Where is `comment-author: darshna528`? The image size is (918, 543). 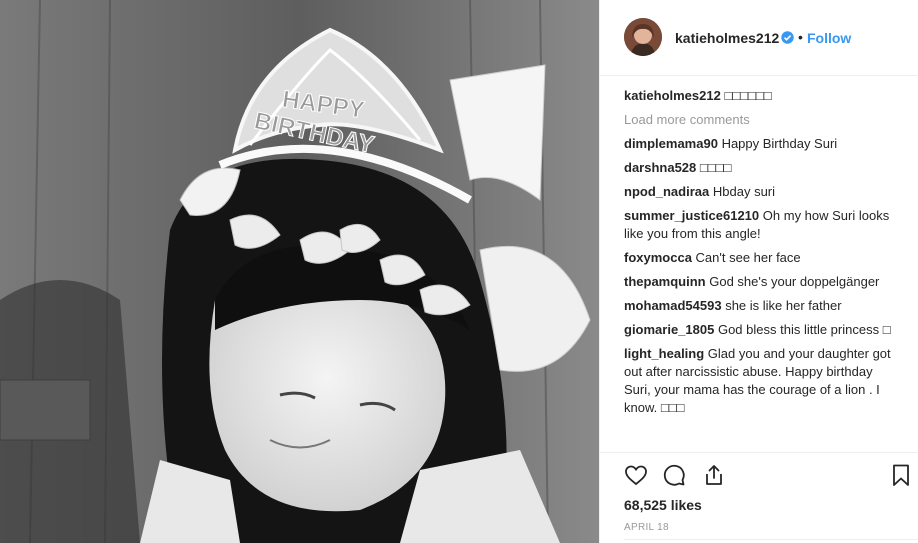
comment-author: darshna528 is located at coordinates (660, 167).